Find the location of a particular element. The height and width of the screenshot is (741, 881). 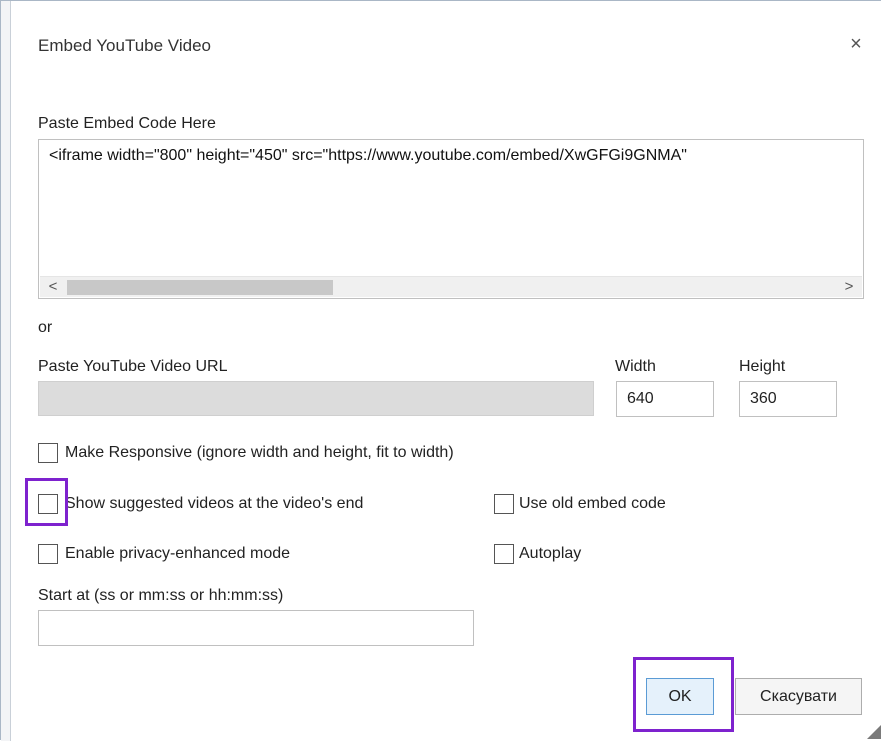

suggested-videos-checkbox is located at coordinates (48, 504).